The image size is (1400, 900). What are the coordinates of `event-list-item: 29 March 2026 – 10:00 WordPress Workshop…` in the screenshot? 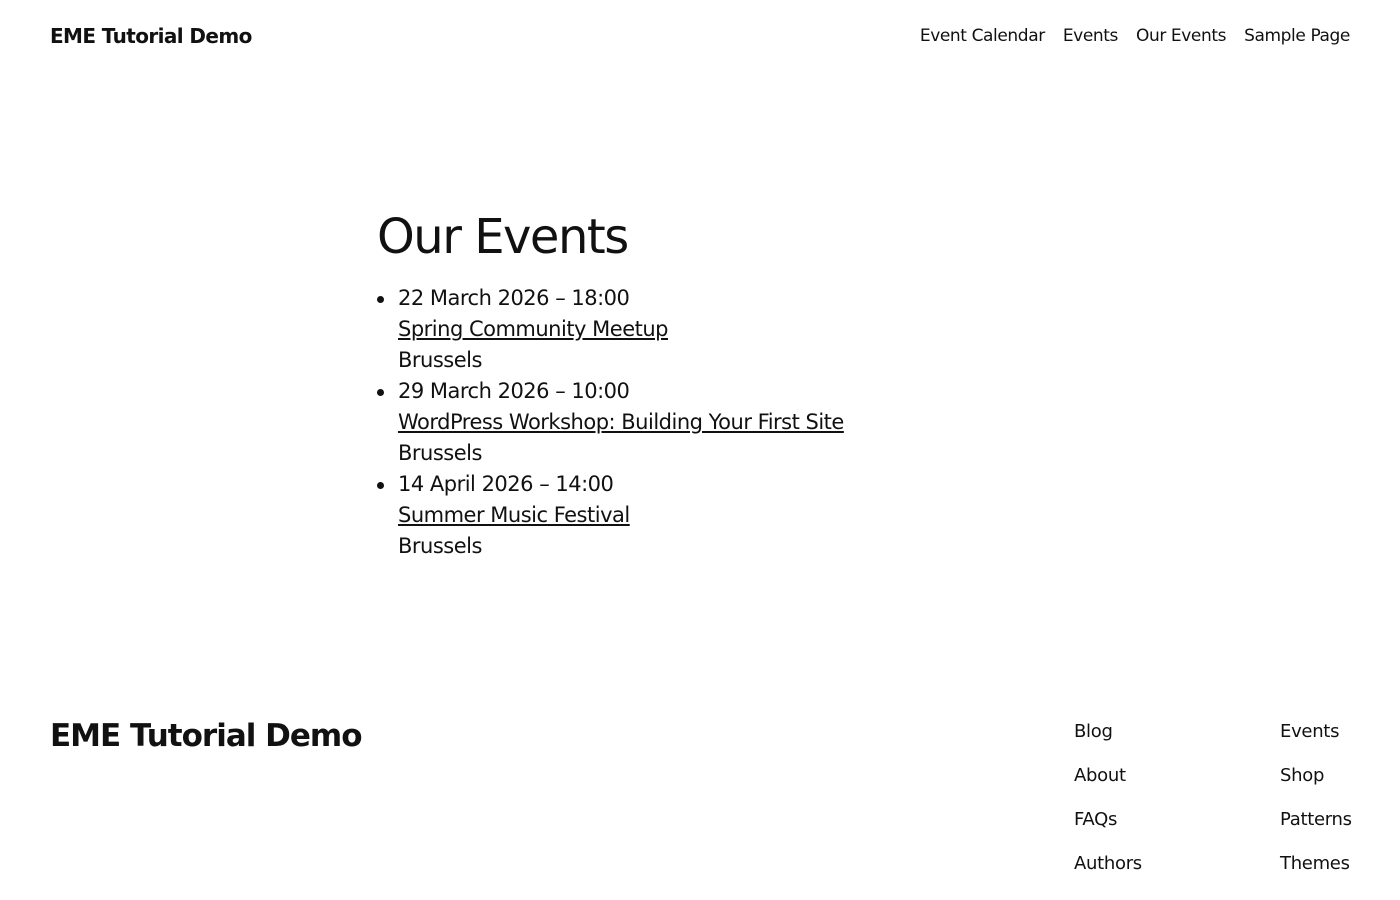 It's located at (727, 422).